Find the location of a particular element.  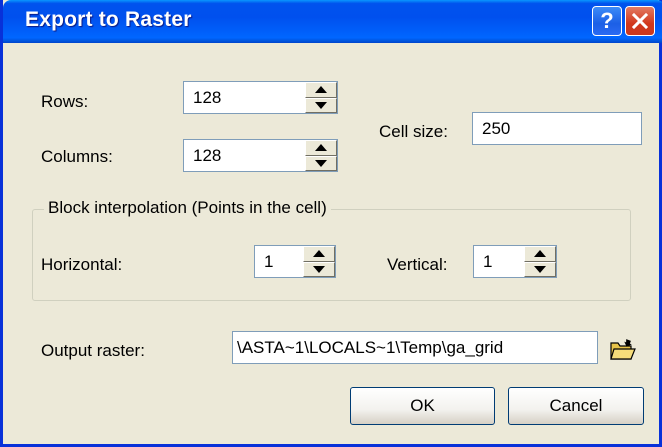

columns-spin-up-button is located at coordinates (321, 148).